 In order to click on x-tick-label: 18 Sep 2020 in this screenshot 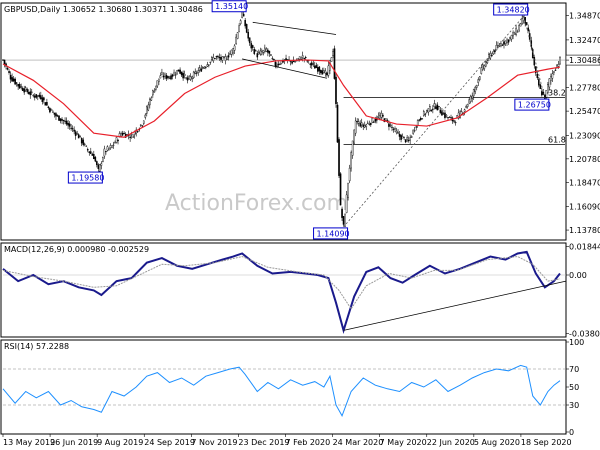, I will do `click(546, 442)`.